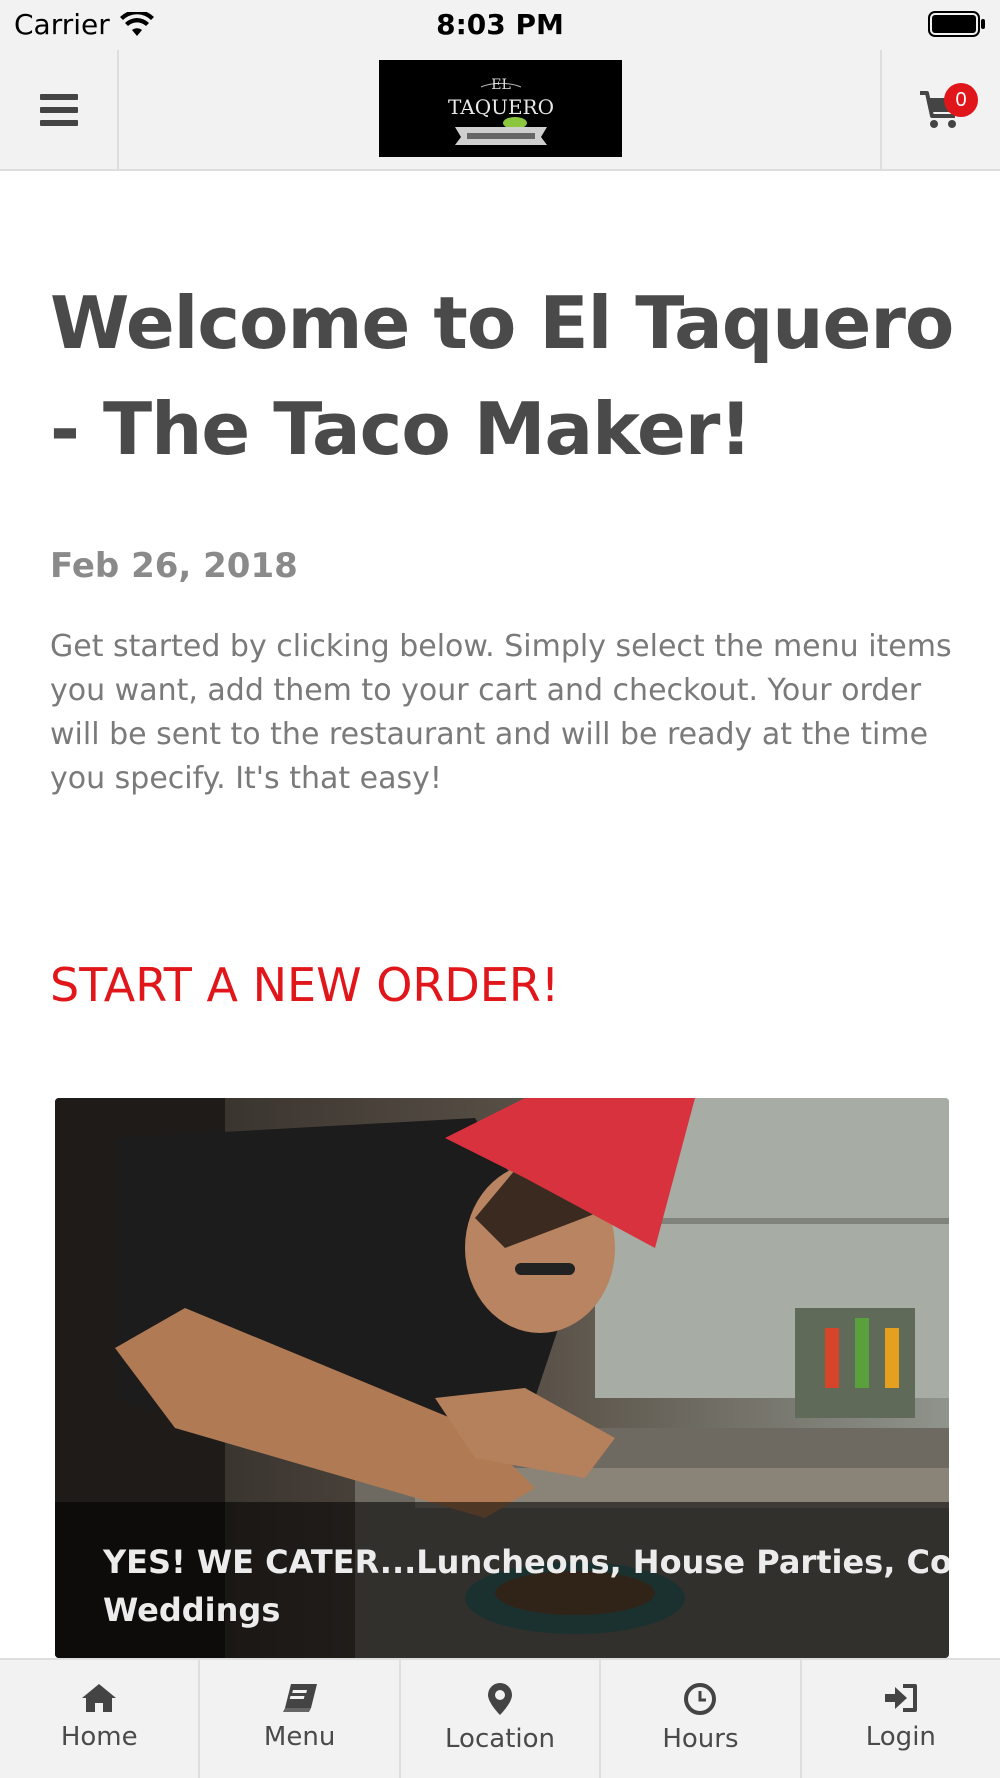 This screenshot has height=1778, width=1000. What do you see at coordinates (961, 100) in the screenshot?
I see `cart-count-badge: 0` at bounding box center [961, 100].